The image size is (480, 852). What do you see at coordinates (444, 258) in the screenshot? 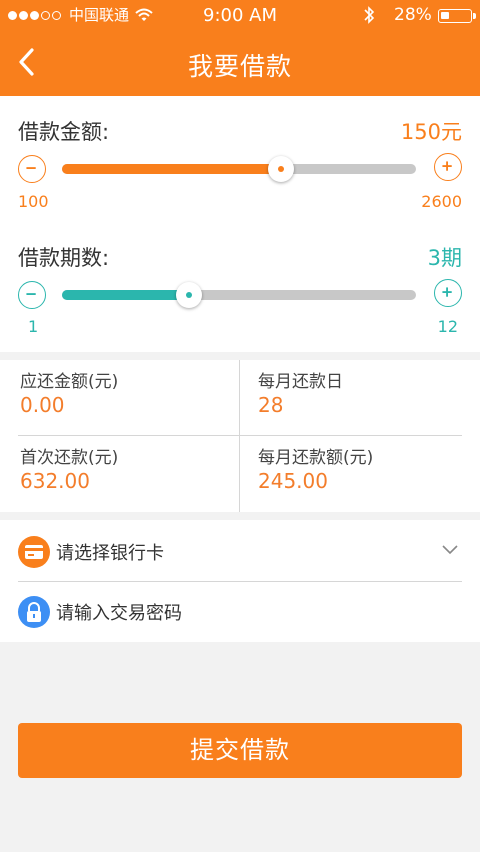
I see `term-value: 3期` at bounding box center [444, 258].